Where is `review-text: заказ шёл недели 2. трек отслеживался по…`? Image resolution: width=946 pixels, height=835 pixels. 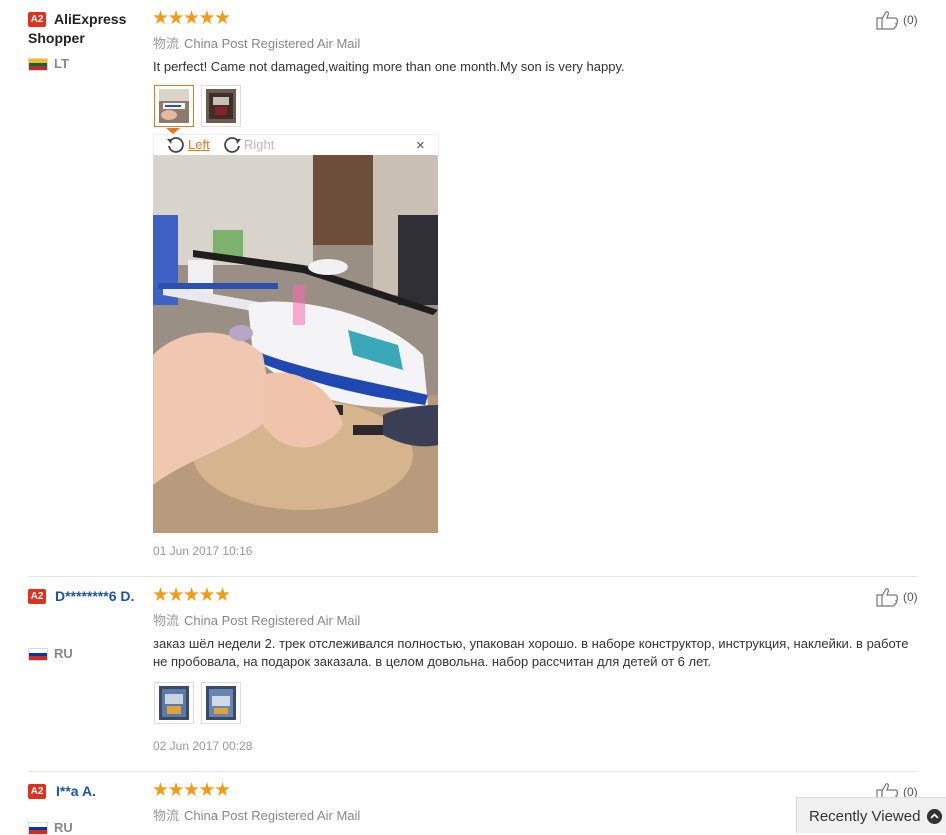 review-text: заказ шёл недели 2. трек отслеживался по… is located at coordinates (531, 652).